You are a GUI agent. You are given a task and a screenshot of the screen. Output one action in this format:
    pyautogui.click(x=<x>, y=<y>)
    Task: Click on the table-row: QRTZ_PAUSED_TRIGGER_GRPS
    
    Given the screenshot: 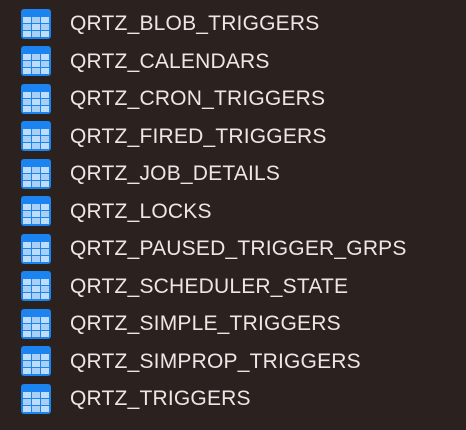 What is the action you would take?
    pyautogui.click(x=233, y=249)
    